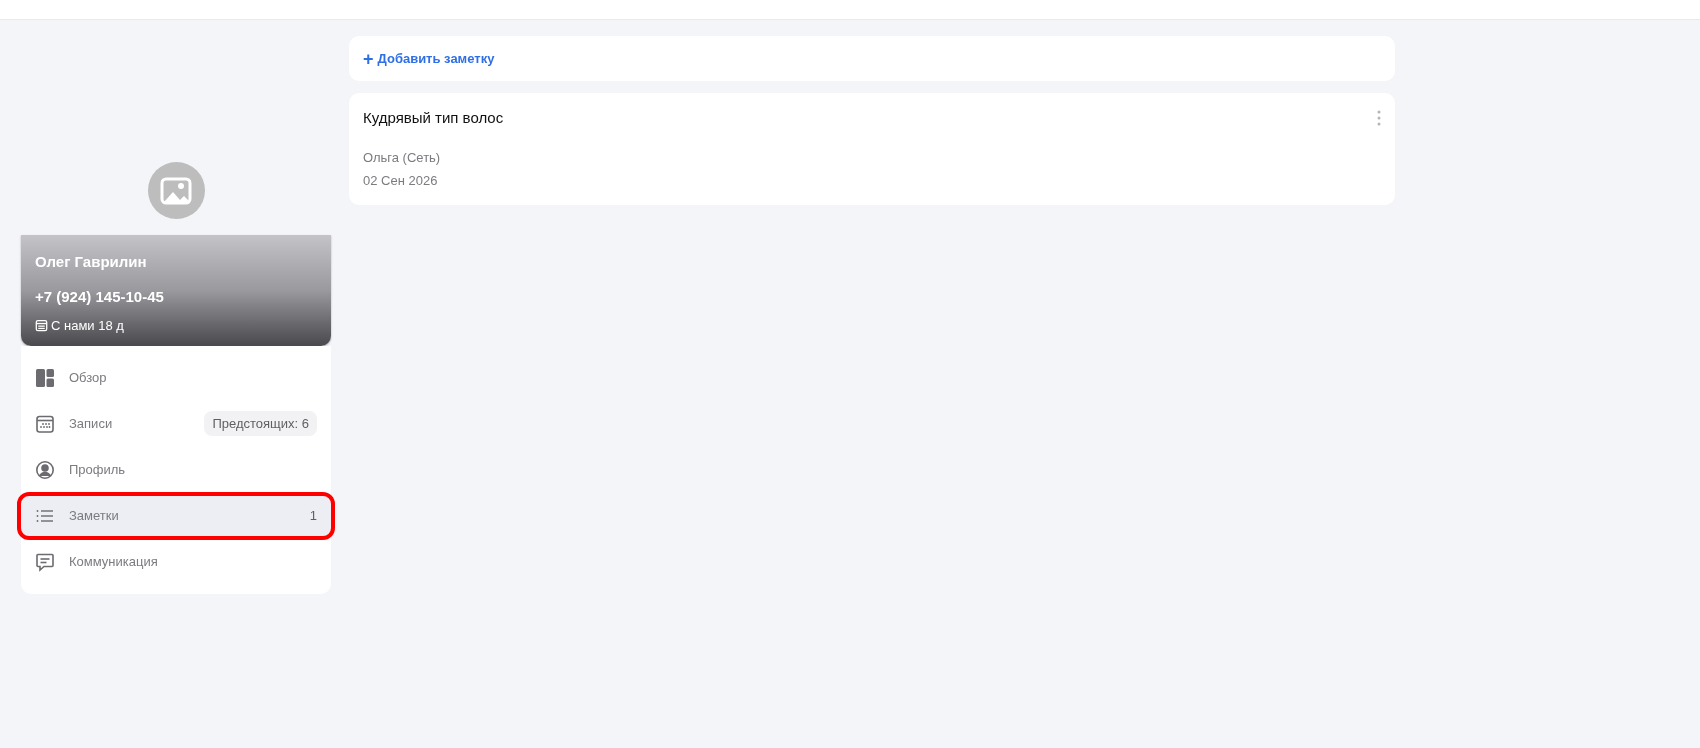 This screenshot has height=748, width=1700. Describe the element at coordinates (401, 181) in the screenshot. I see `note-date: 02 Сен 2026` at that location.